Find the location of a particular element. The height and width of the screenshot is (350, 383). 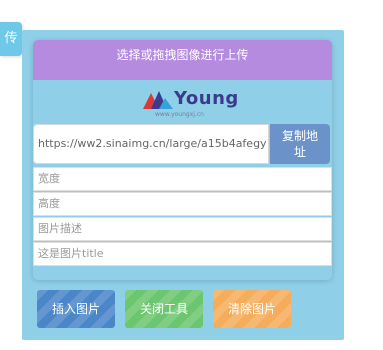

clear-image-button: 清除图片 is located at coordinates (252, 309).